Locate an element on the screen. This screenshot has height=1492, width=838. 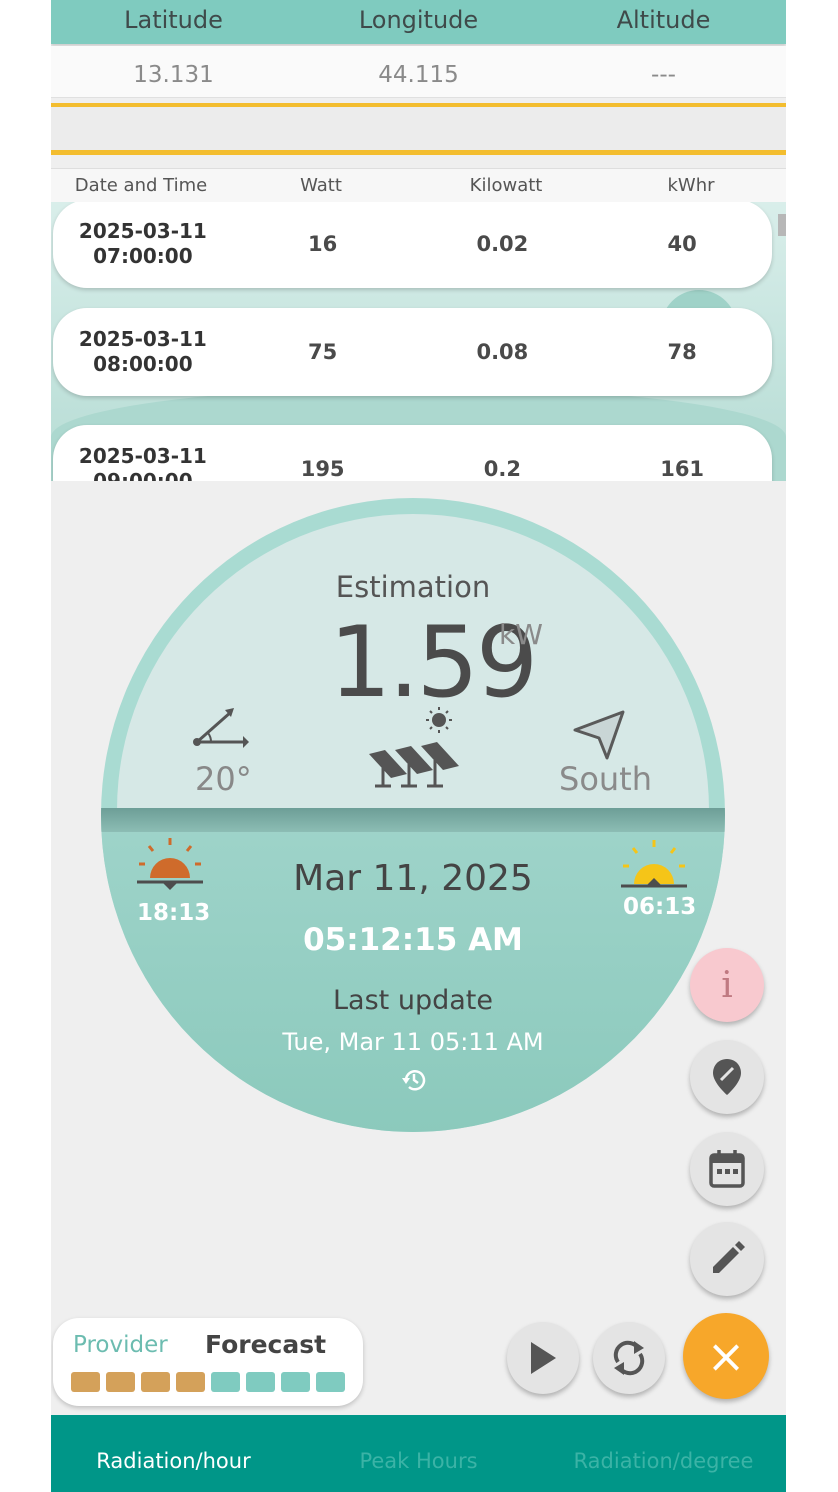
refresh-button is located at coordinates (629, 1358).